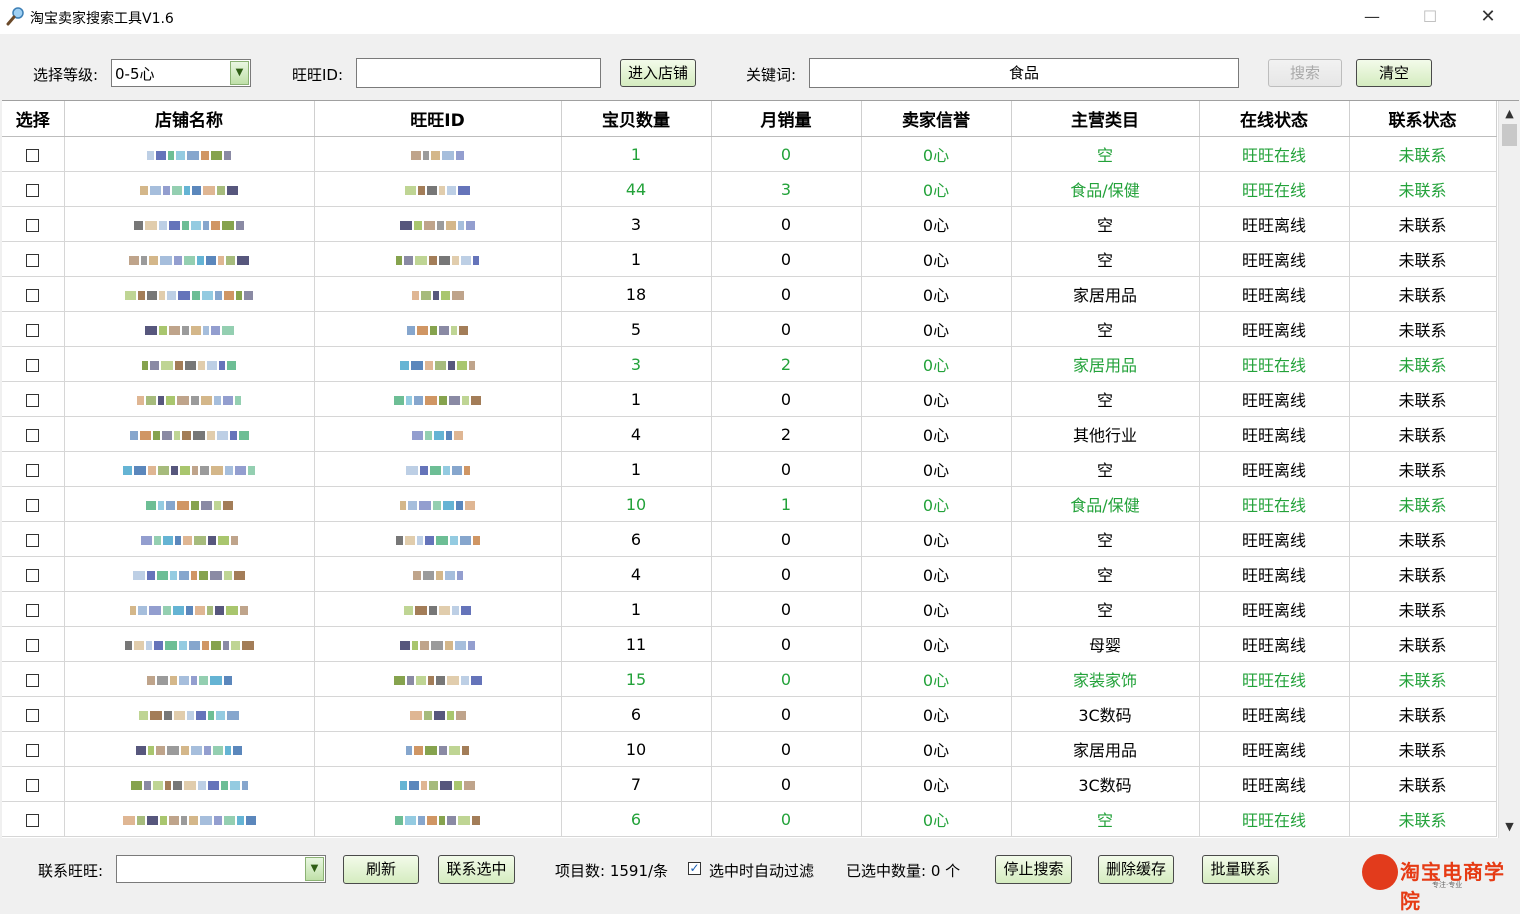  I want to click on contact-selected-button: 联系选中, so click(476, 869).